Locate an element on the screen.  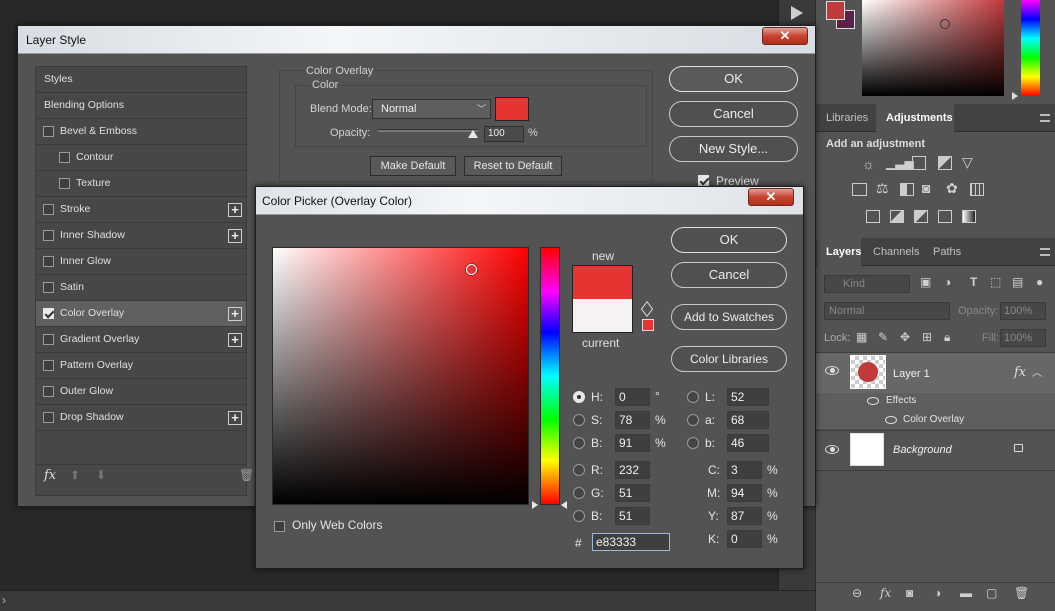
layer1-name: Layer 1 is located at coordinates (911, 374).